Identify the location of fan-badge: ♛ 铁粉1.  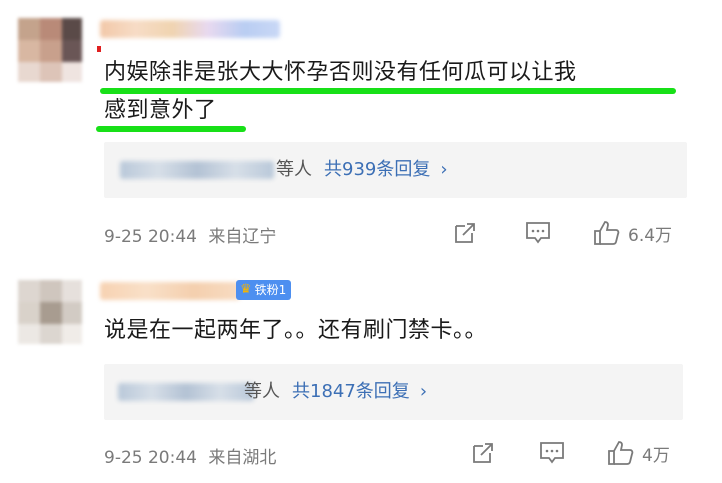
(264, 290).